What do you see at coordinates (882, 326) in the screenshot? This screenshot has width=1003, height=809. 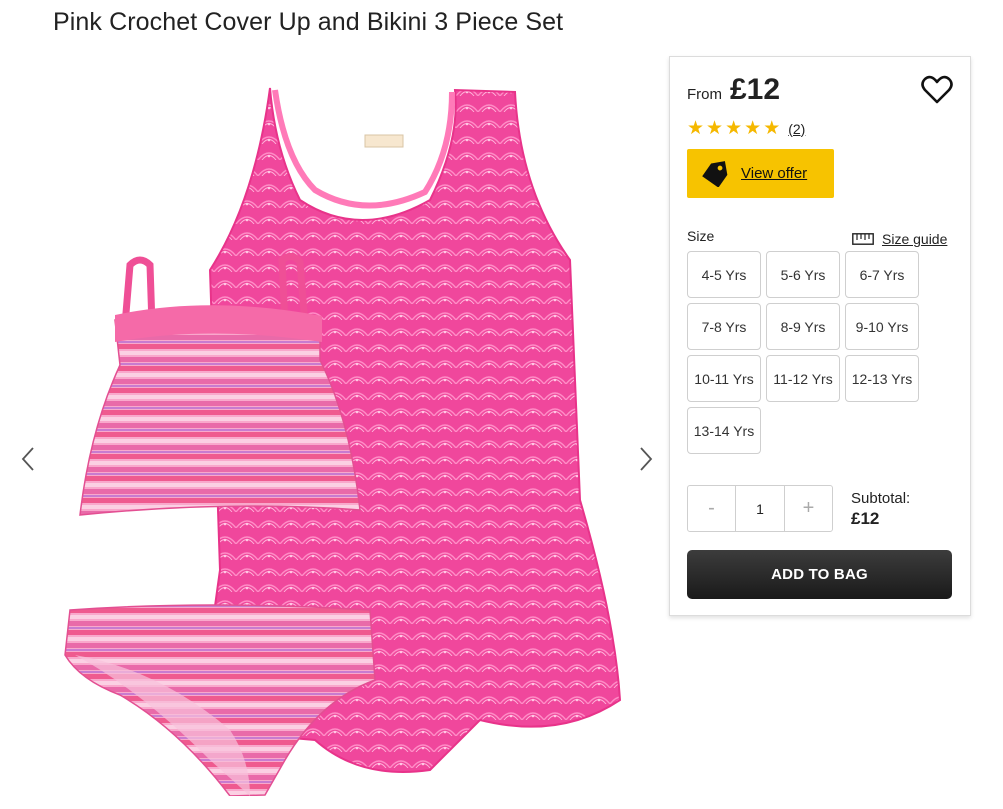 I see `size-option: 9-10 Yrs` at bounding box center [882, 326].